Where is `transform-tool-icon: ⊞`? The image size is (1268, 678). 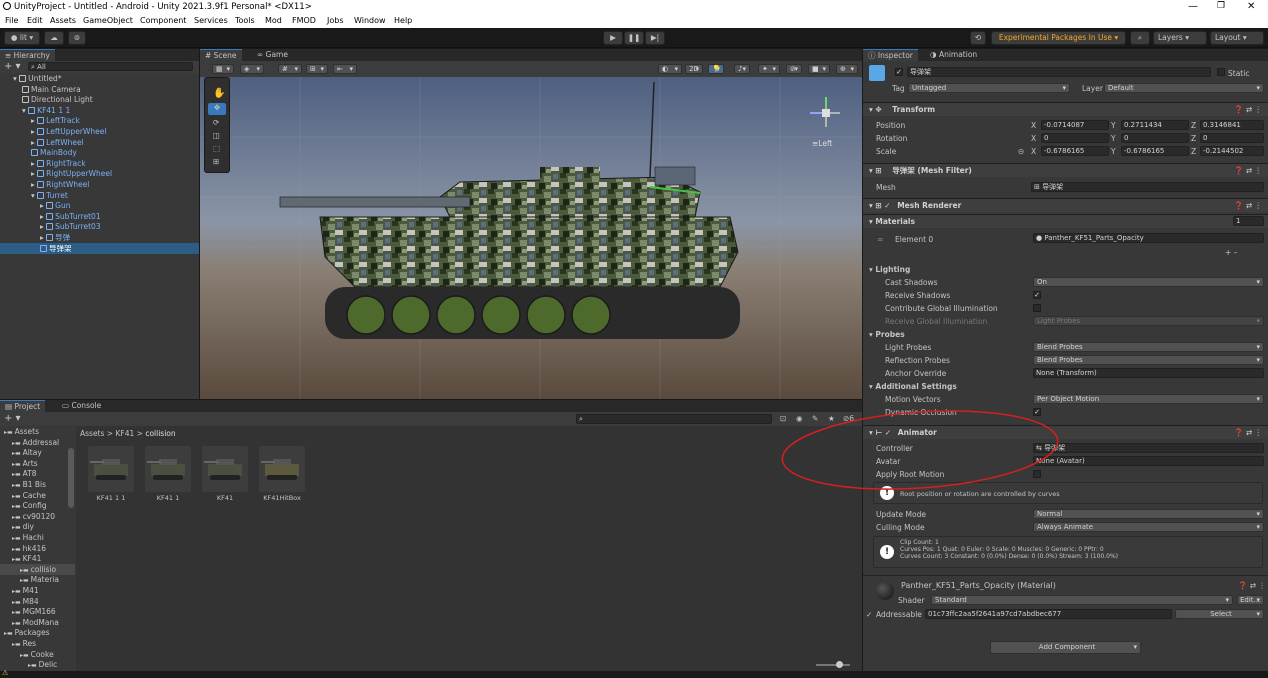 transform-tool-icon: ⊞ is located at coordinates (216, 161).